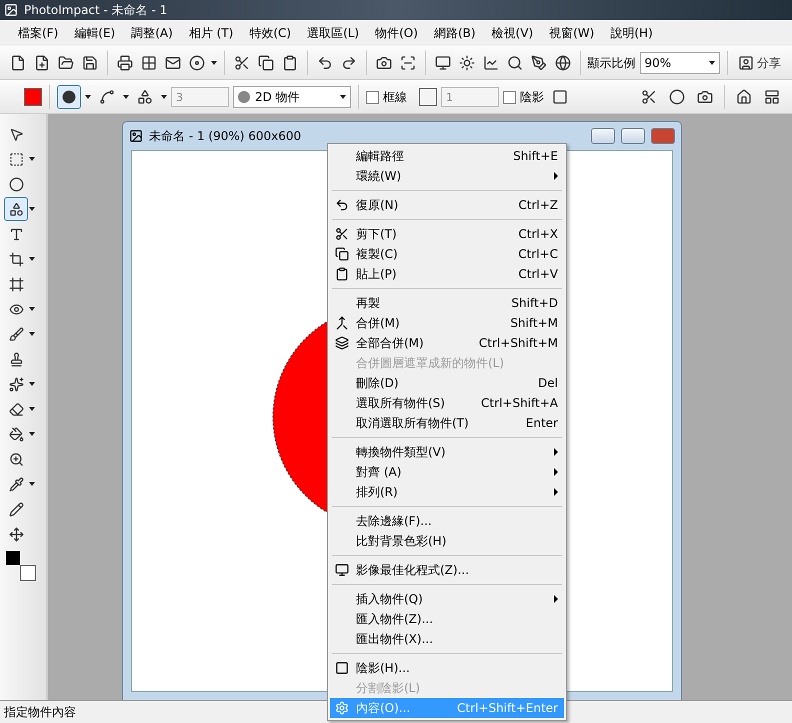 The height and width of the screenshot is (723, 792). Describe the element at coordinates (447, 156) in the screenshot. I see `menu-item: 編輯路徑 Shift+E` at that location.